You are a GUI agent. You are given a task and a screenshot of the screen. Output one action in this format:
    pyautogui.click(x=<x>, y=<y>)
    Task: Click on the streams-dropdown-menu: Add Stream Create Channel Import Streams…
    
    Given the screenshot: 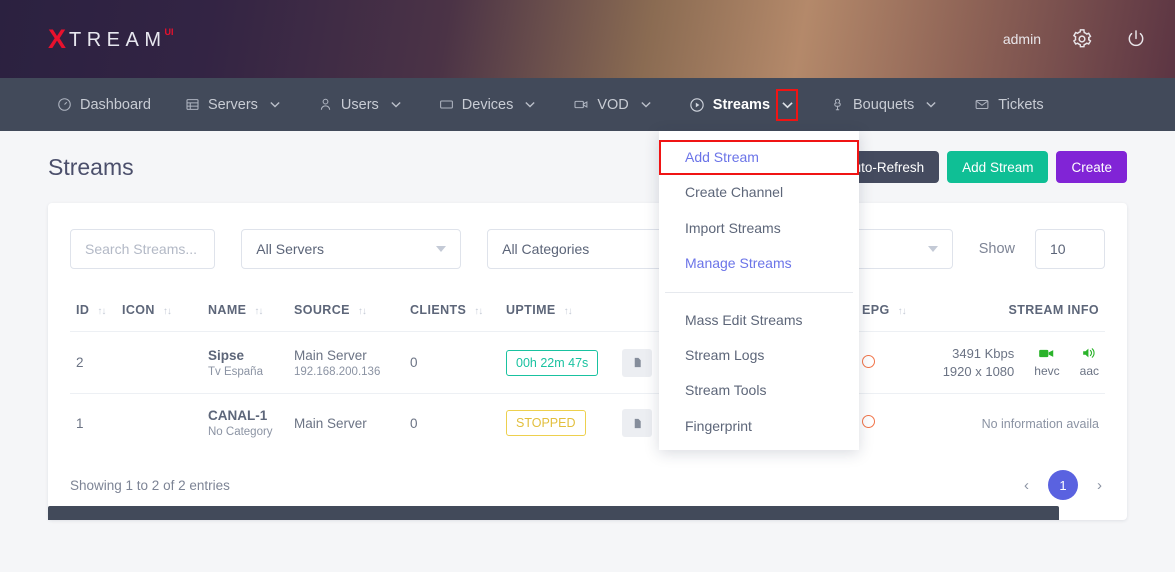 What is the action you would take?
    pyautogui.click(x=759, y=291)
    